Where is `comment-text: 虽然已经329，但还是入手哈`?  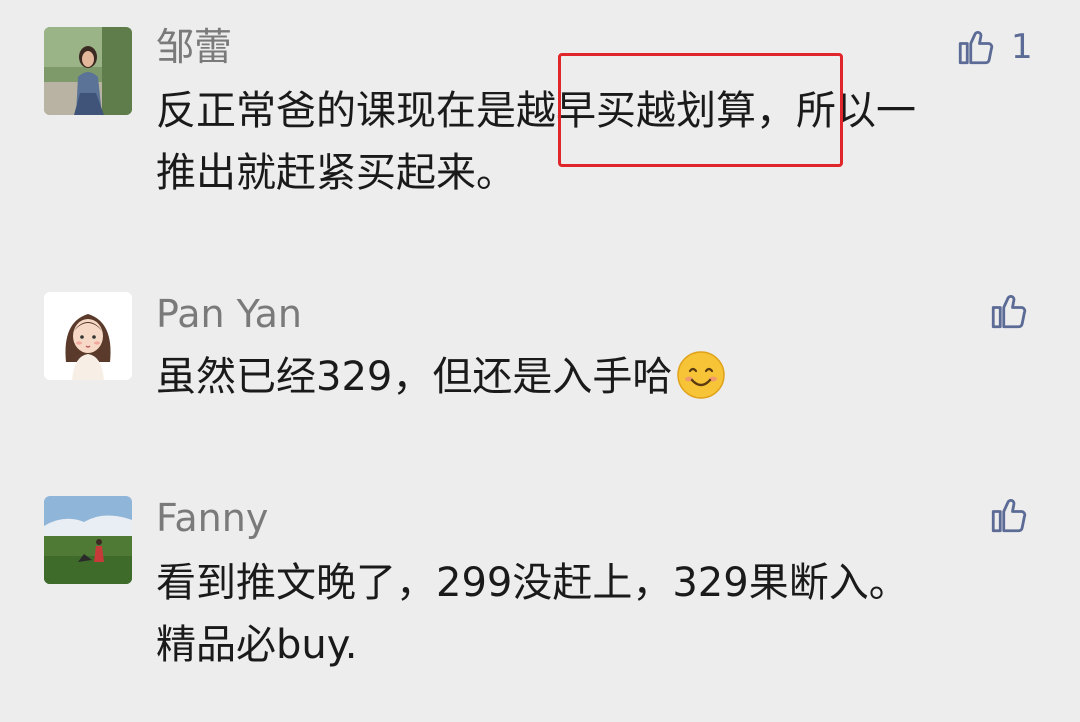 comment-text: 虽然已经329，但还是入手哈 is located at coordinates (596, 382).